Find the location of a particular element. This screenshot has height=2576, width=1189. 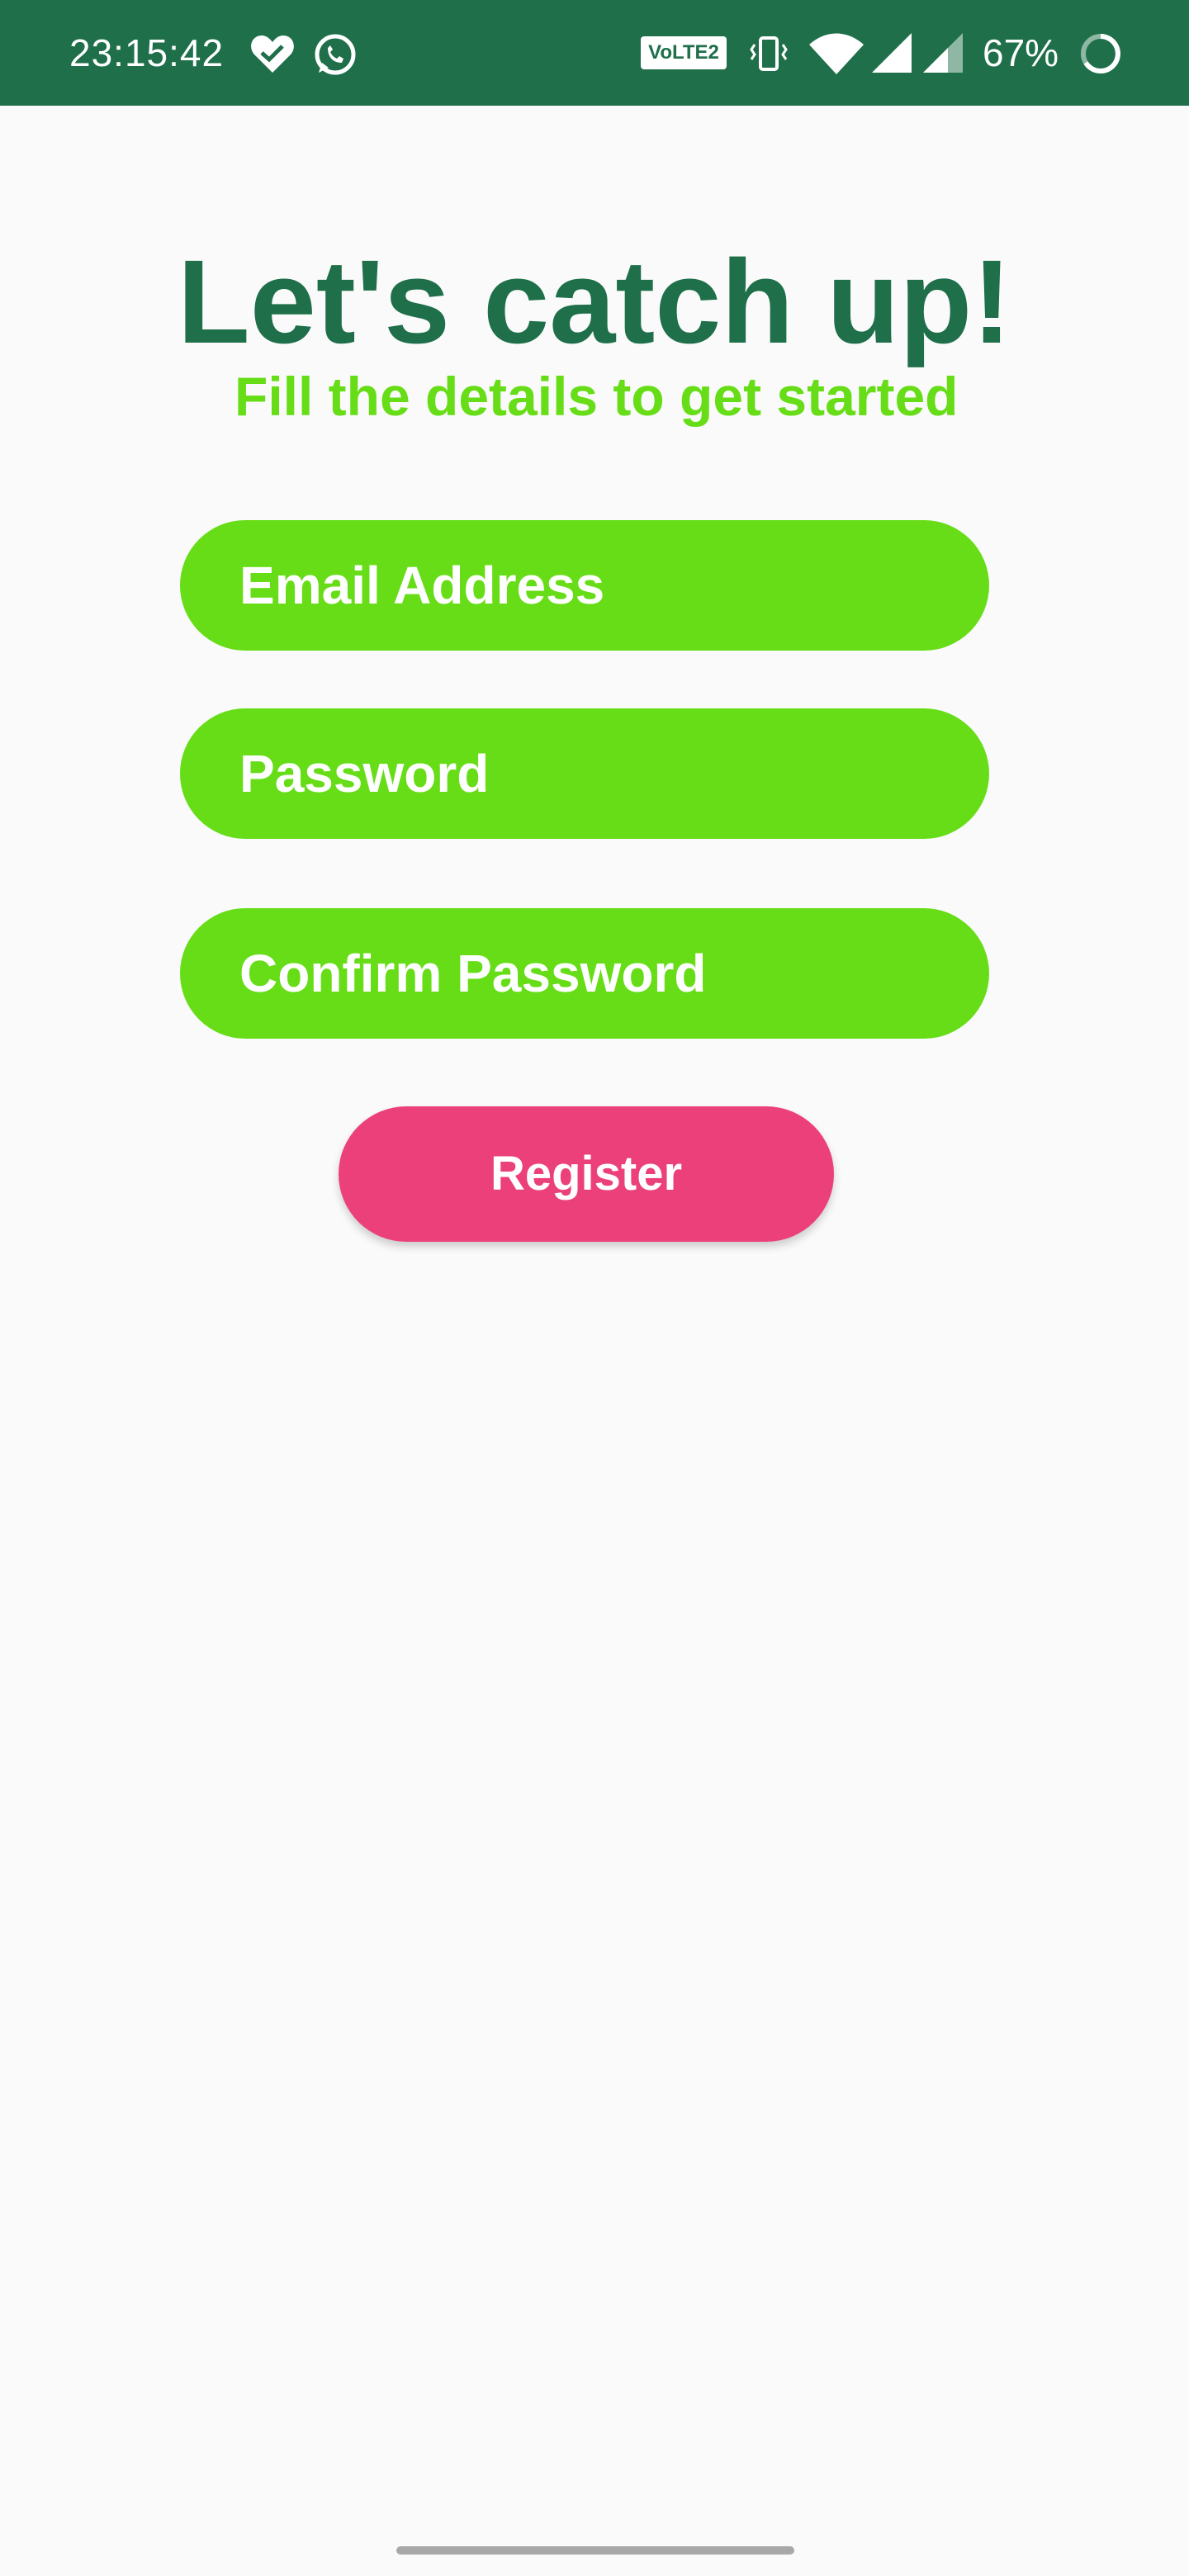

confirm-password-placeholder: Confirm Password is located at coordinates (473, 973).